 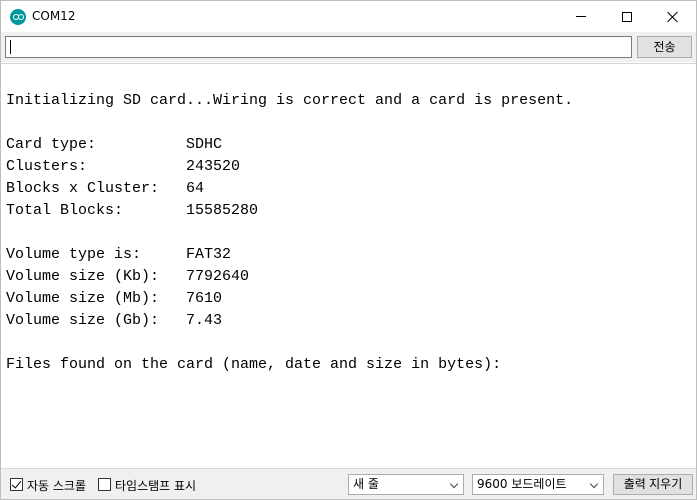 What do you see at coordinates (156, 486) in the screenshot?
I see `timestamp-label: 타임스탬프 표시` at bounding box center [156, 486].